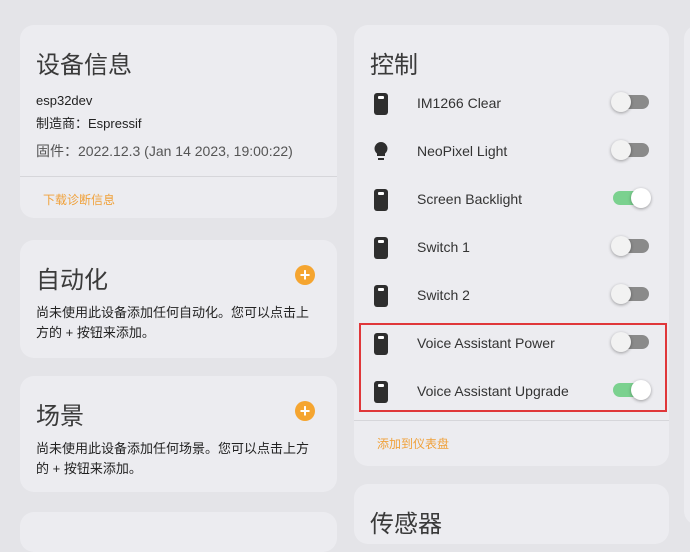 The width and height of the screenshot is (690, 552). Describe the element at coordinates (406, 524) in the screenshot. I see `sensors-title: 传感器` at that location.